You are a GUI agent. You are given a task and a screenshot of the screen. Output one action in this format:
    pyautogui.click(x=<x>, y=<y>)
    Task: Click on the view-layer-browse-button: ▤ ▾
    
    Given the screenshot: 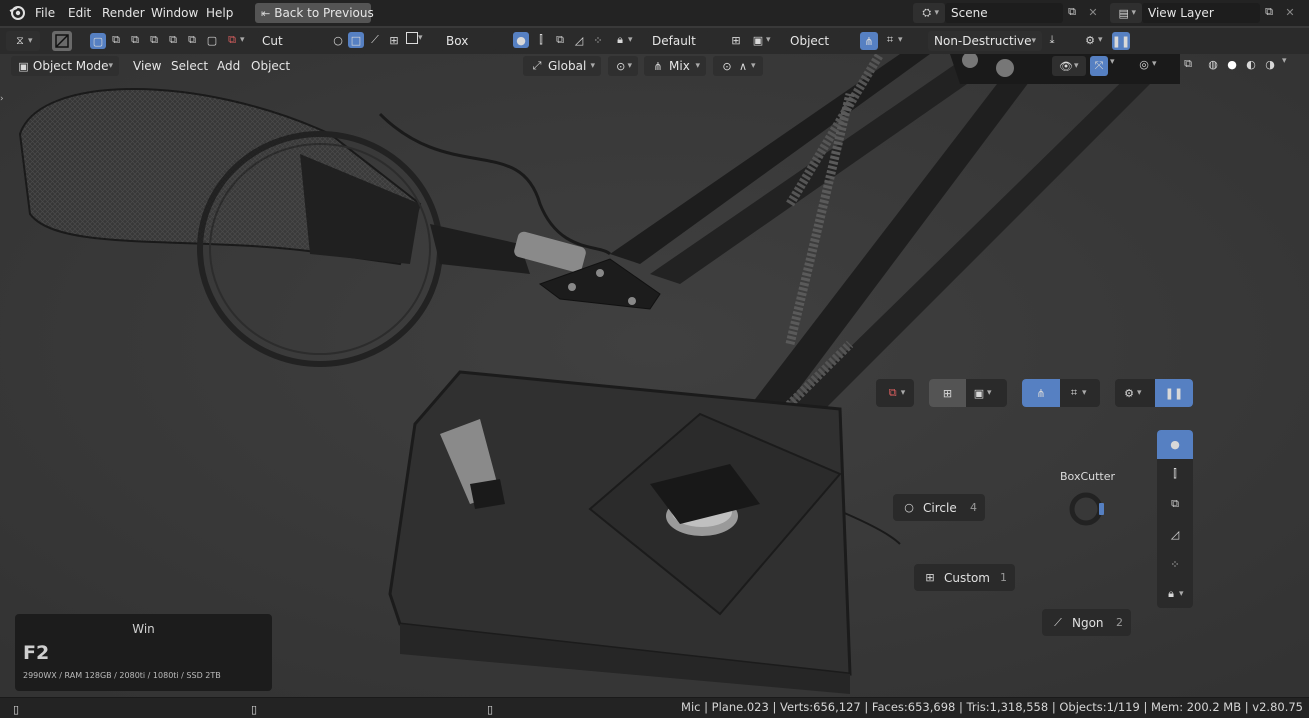 What is the action you would take?
    pyautogui.click(x=1126, y=13)
    